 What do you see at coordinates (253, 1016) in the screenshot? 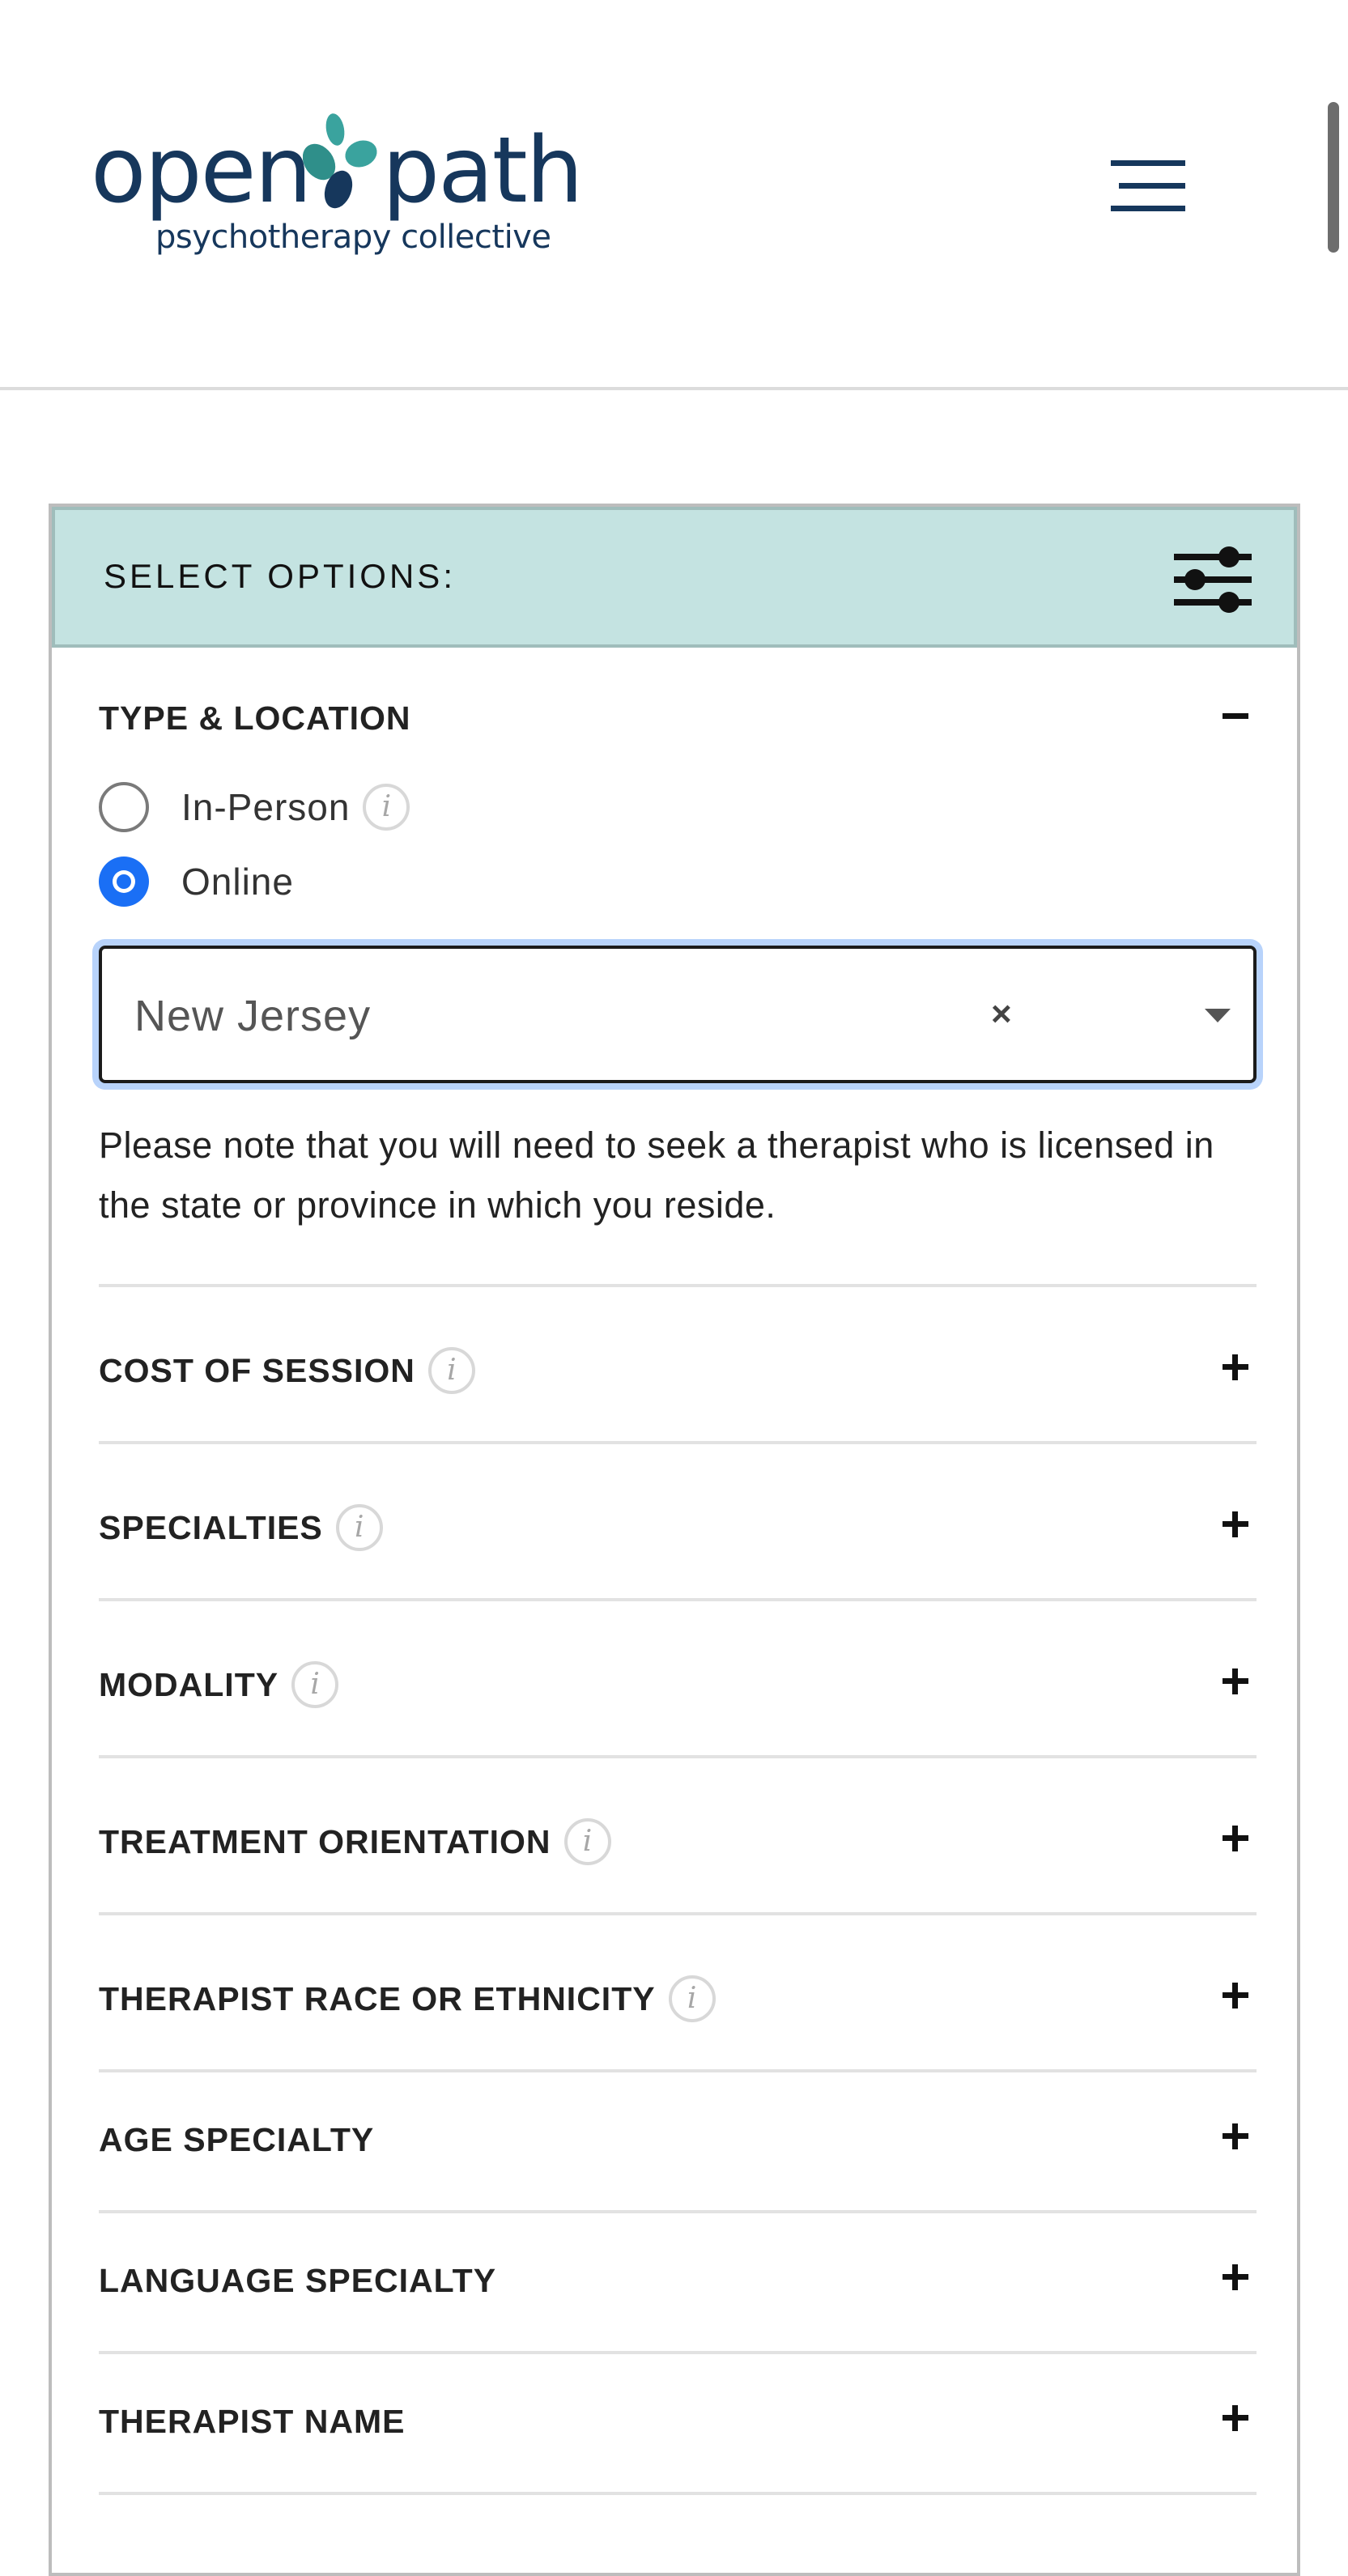
I see `state-select-value: New Jersey` at bounding box center [253, 1016].